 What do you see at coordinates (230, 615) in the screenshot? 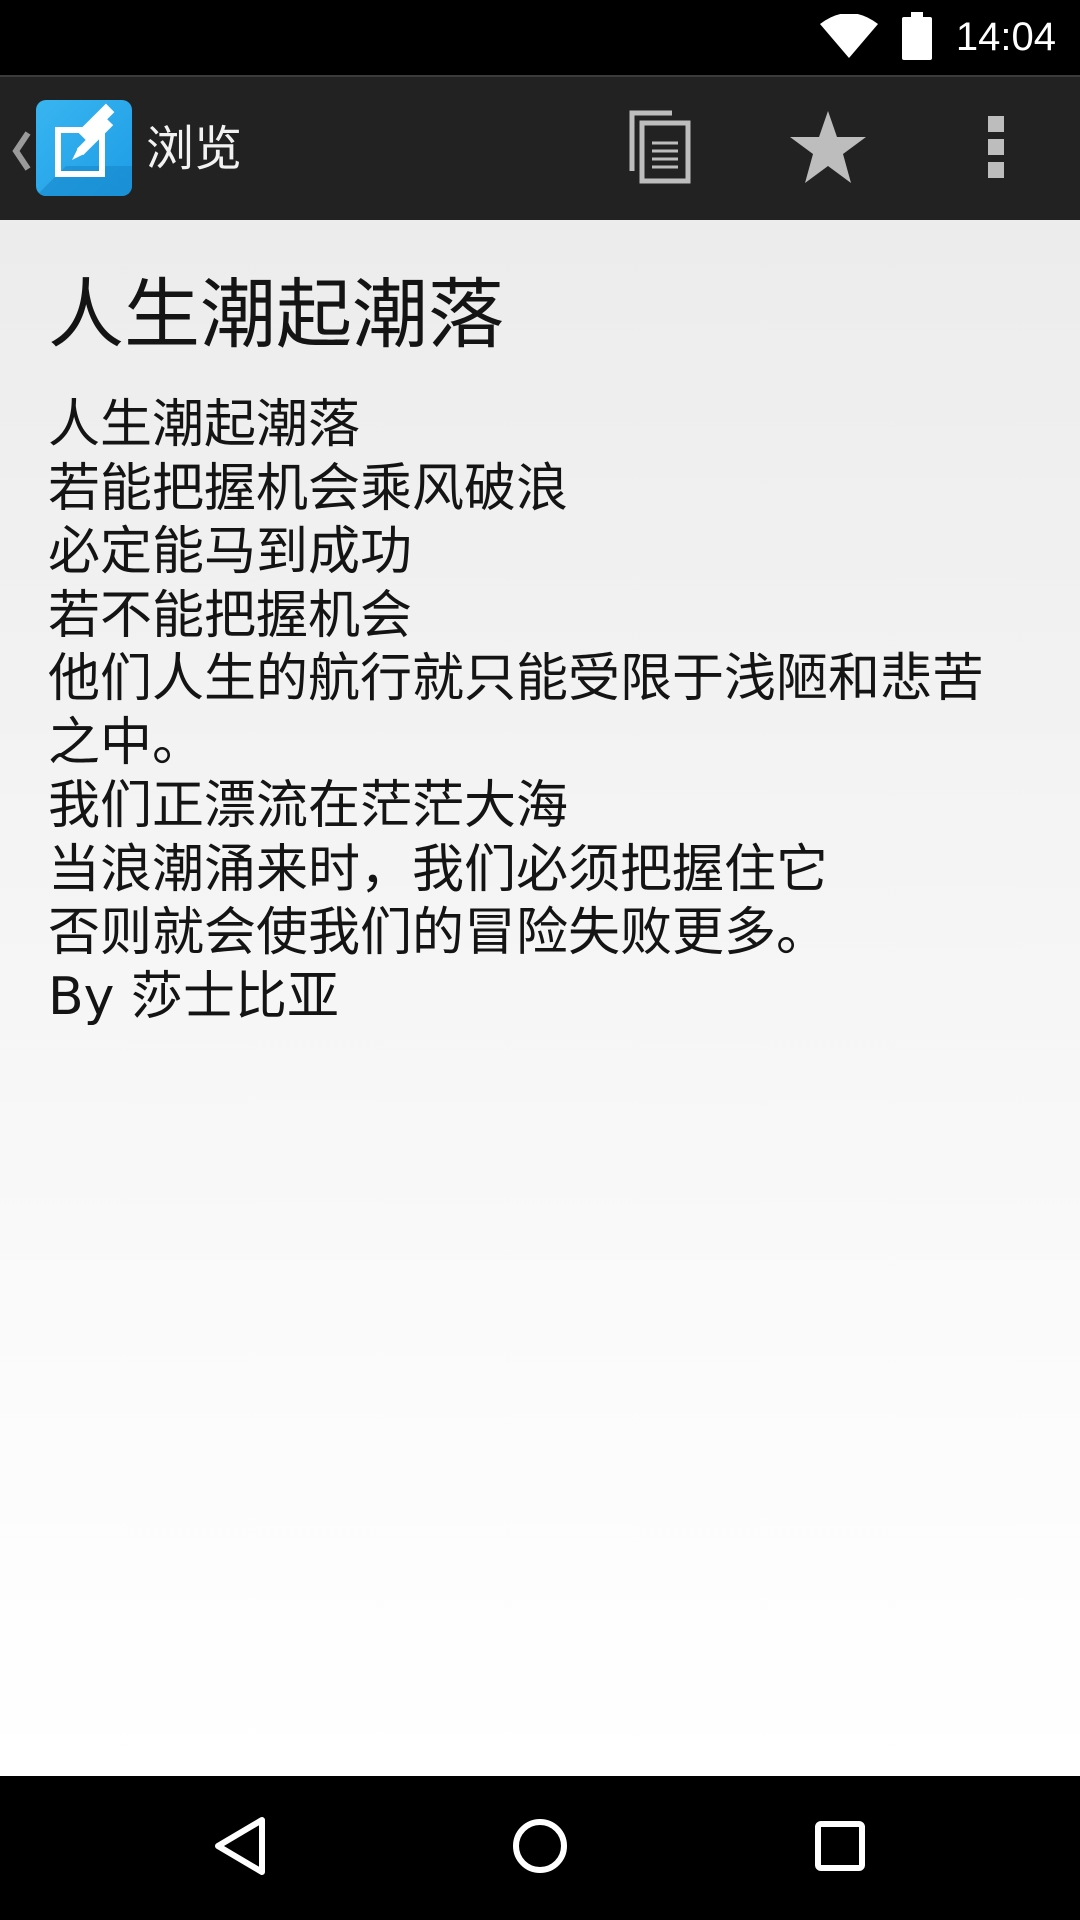
I see `note-line: 若不能把握机会` at bounding box center [230, 615].